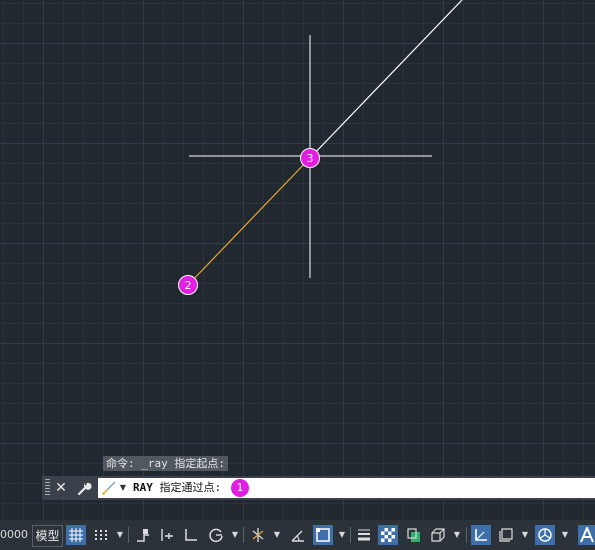 The image size is (595, 550). I want to click on polar-tracking-icon, so click(216, 535).